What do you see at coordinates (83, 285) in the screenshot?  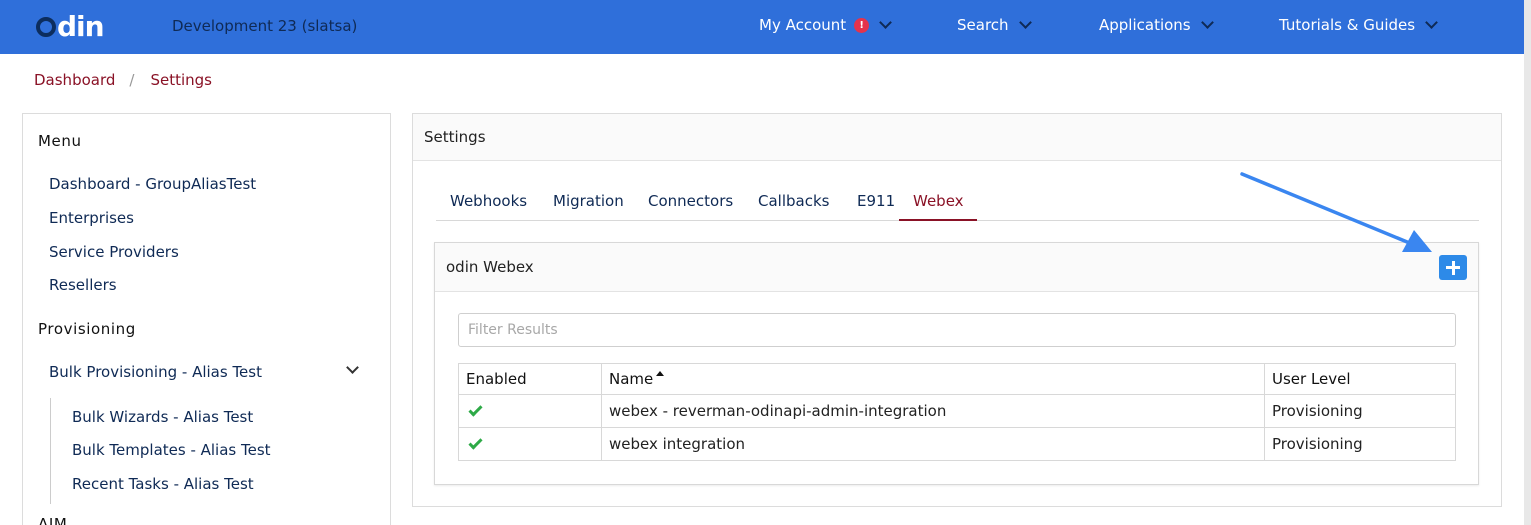 I see `sidebar-item-resellers: Resellers` at bounding box center [83, 285].